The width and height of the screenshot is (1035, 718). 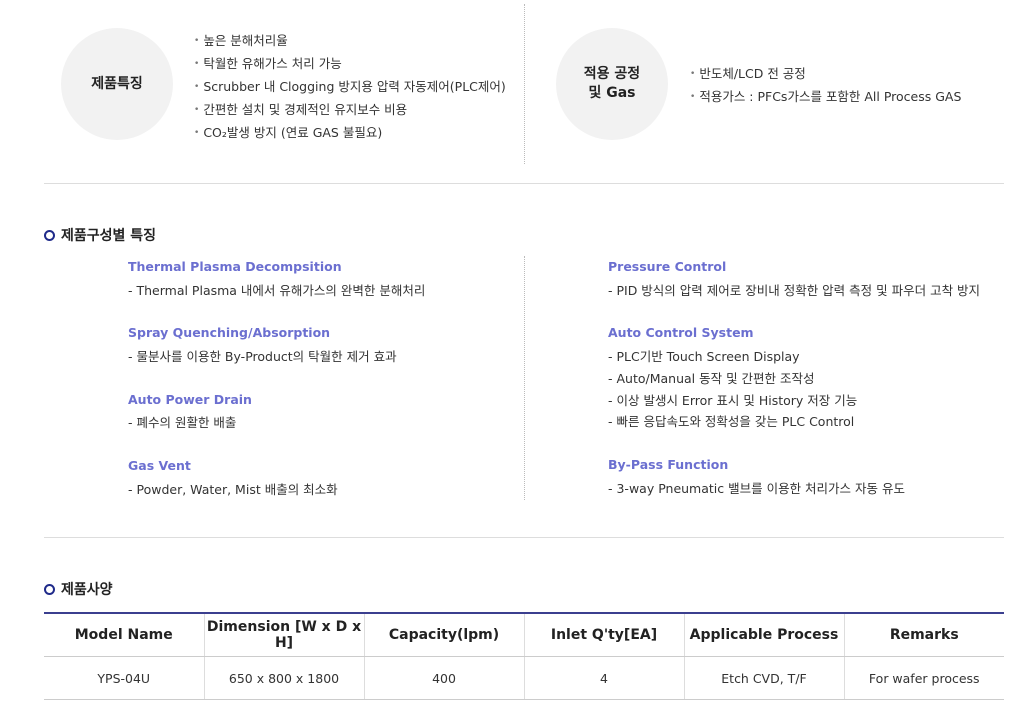 I want to click on component-title: Spray Quenching/Absorption, so click(x=229, y=332).